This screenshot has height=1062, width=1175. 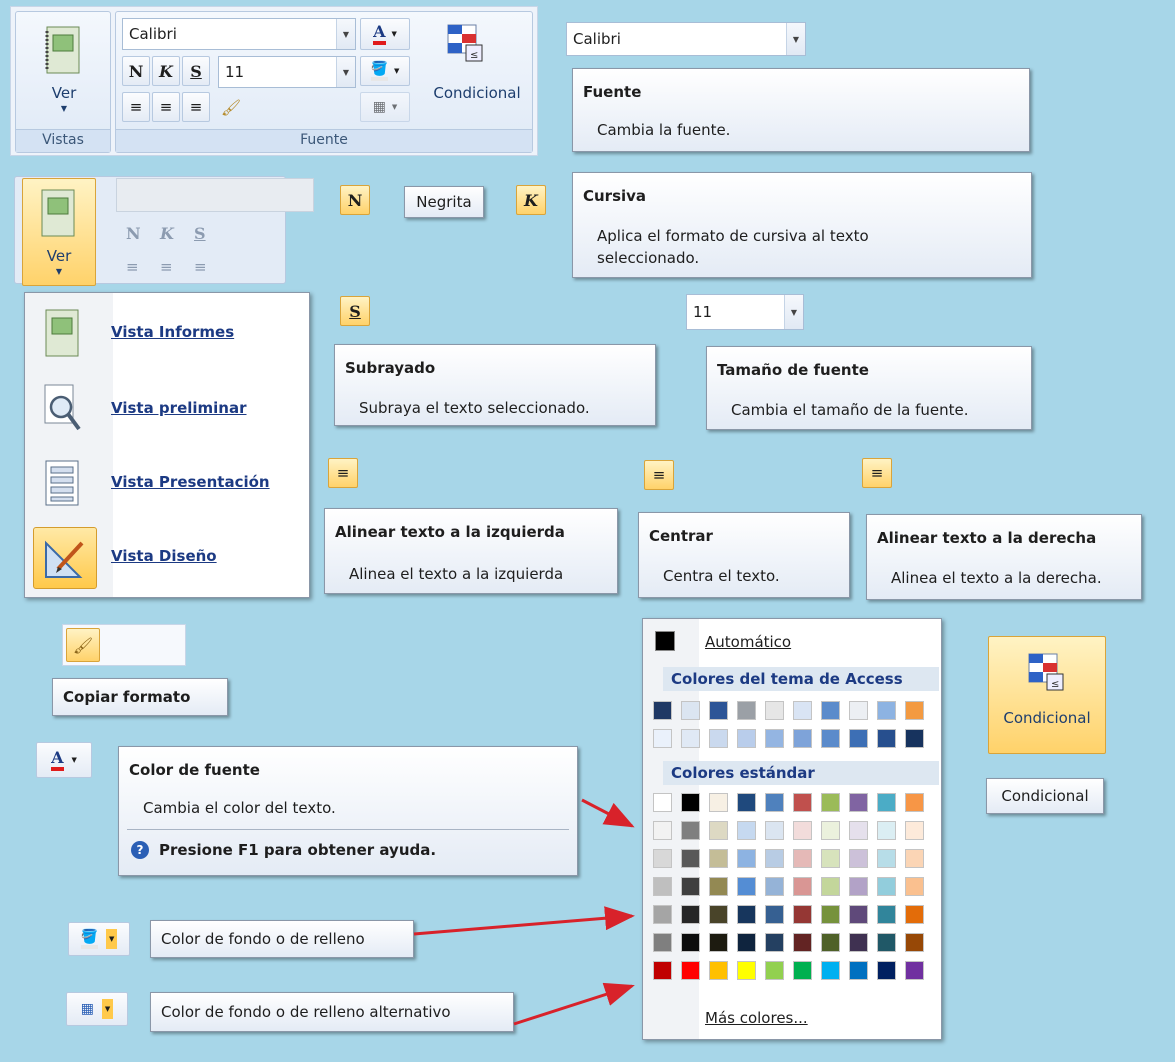 I want to click on automatic-color-row: Automático, so click(x=792, y=642).